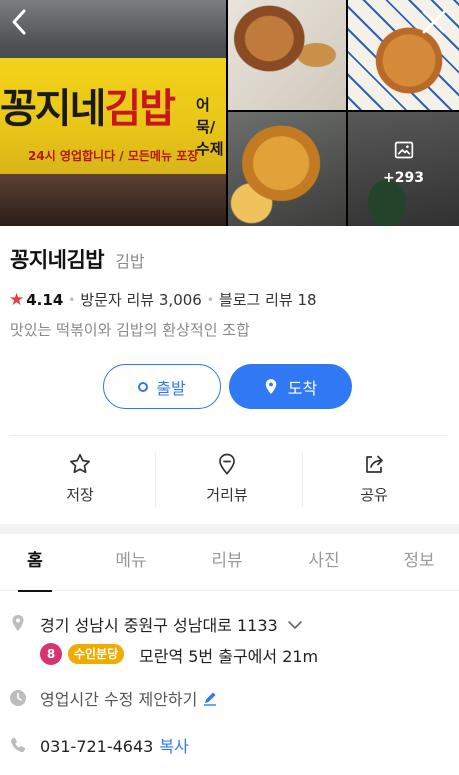 The width and height of the screenshot is (459, 775). What do you see at coordinates (229, 529) in the screenshot?
I see `section-divider` at bounding box center [229, 529].